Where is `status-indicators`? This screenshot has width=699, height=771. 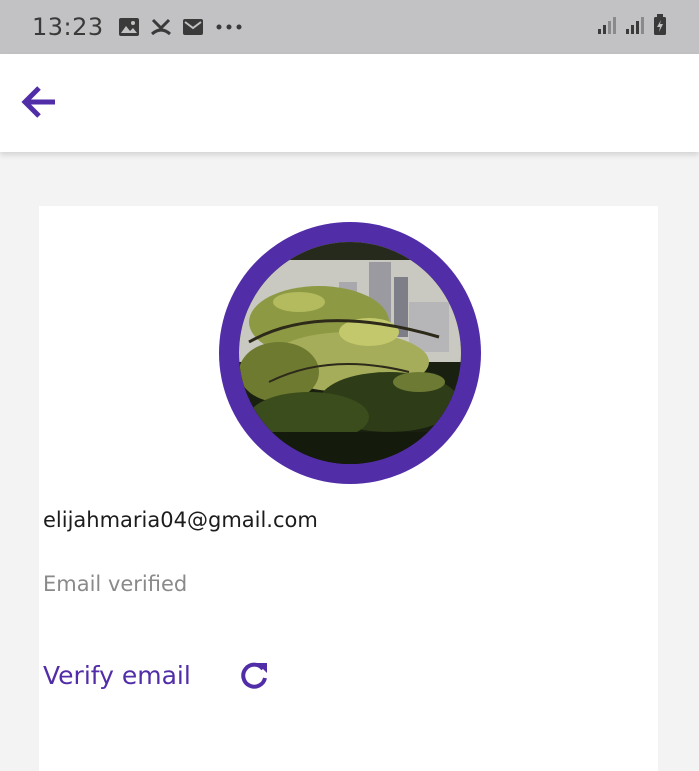 status-indicators is located at coordinates (632, 27).